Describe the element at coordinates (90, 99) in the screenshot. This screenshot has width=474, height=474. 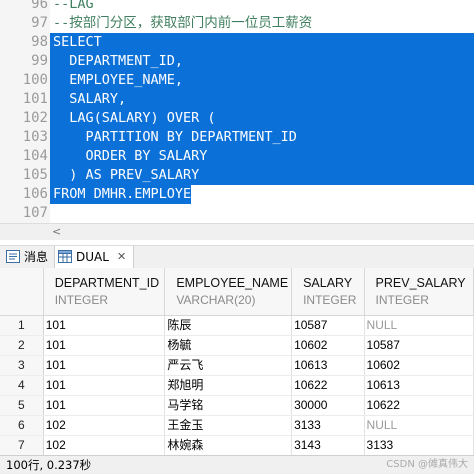
I see `code-text: SALARY,` at that location.